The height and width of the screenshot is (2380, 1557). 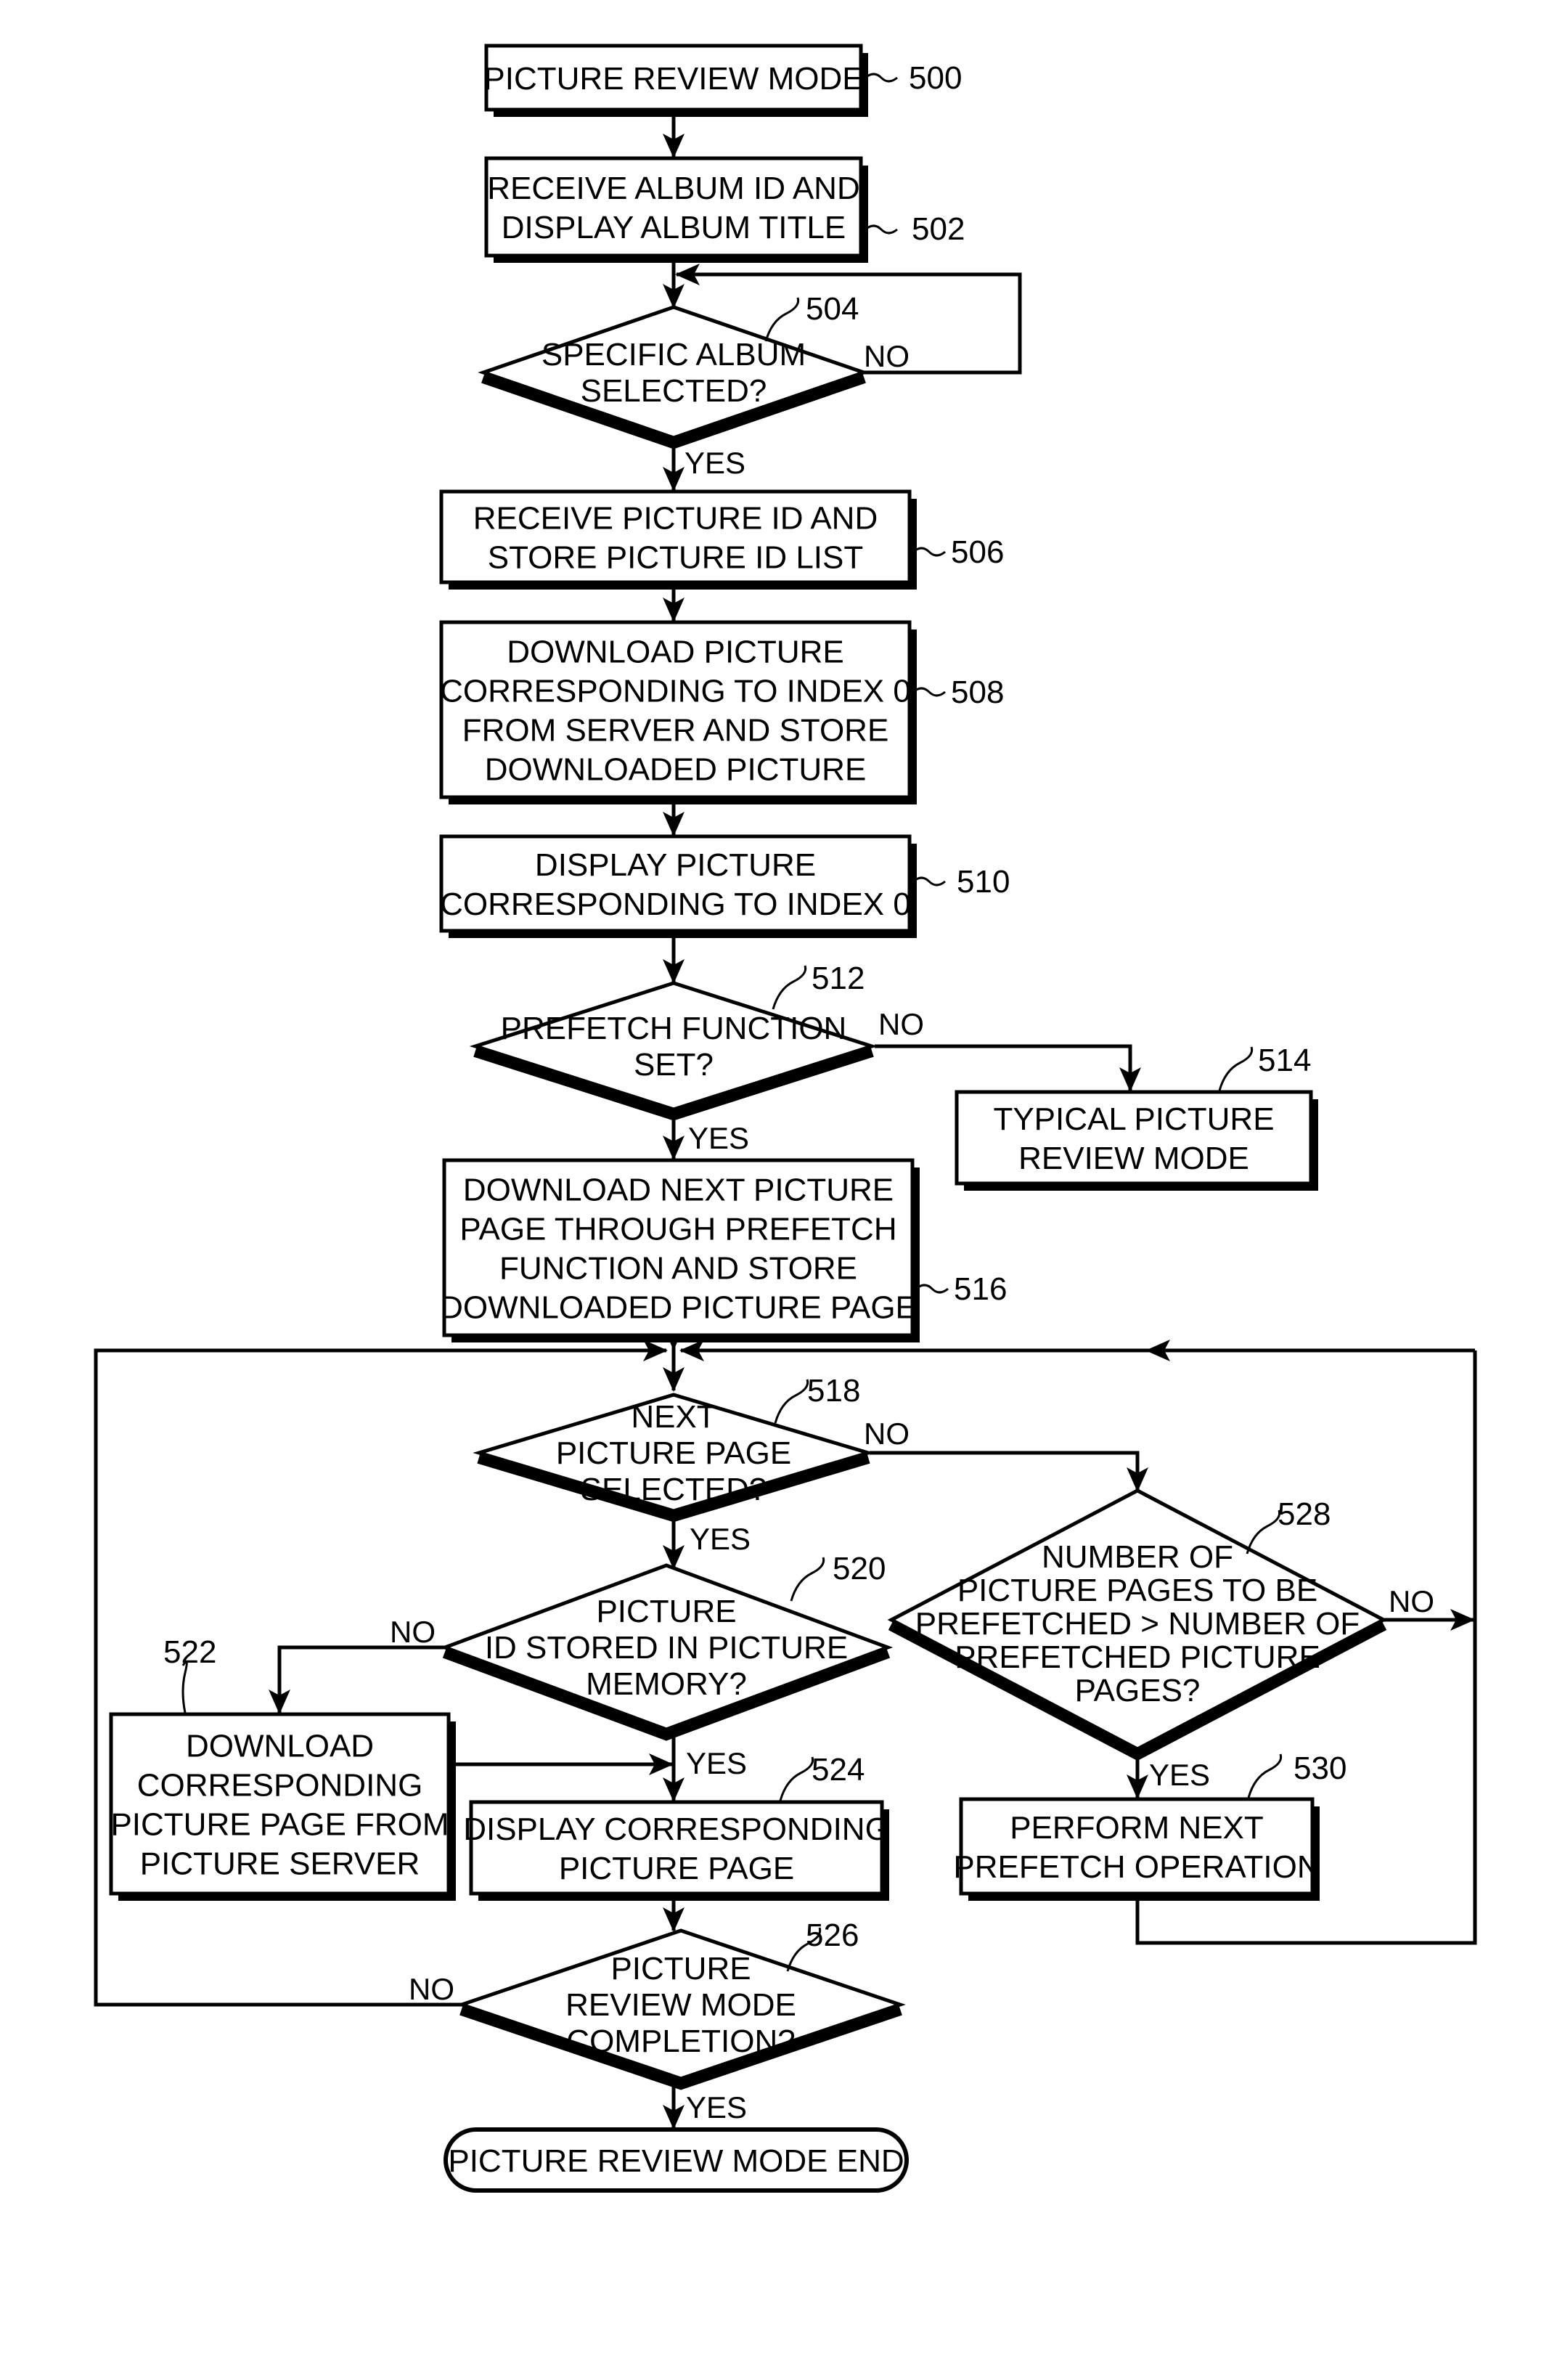 What do you see at coordinates (887, 356) in the screenshot?
I see `label-504-no: NO` at bounding box center [887, 356].